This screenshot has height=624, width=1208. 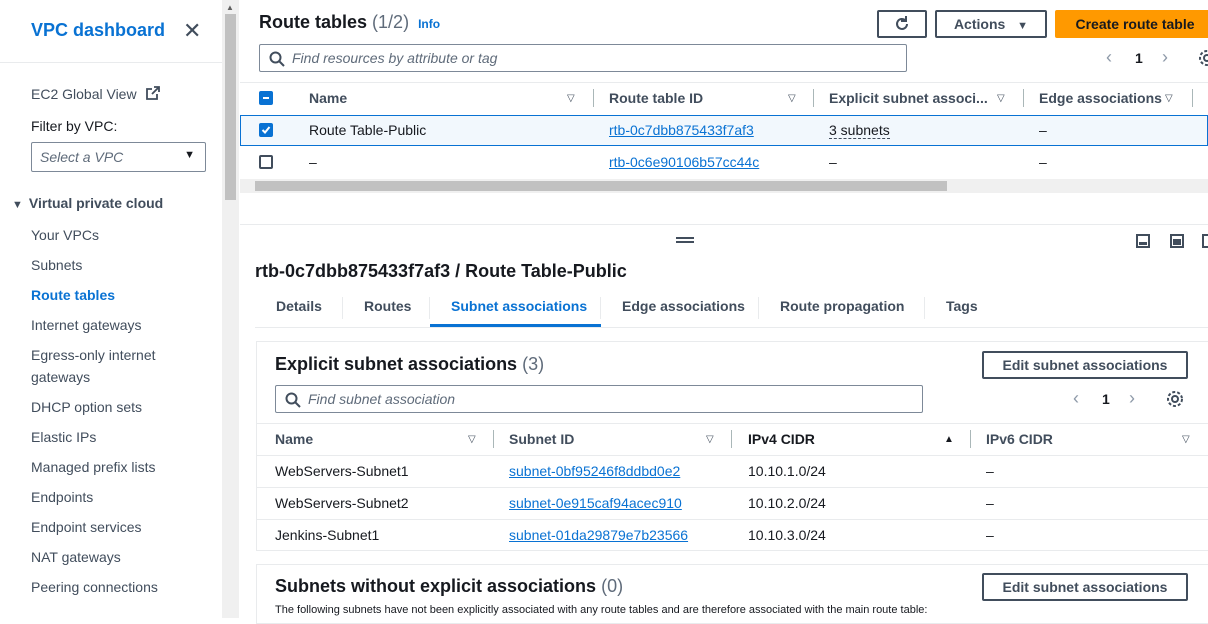 I want to click on edit-subnet-associations-button-2: Edit subnet associations, so click(x=1085, y=587).